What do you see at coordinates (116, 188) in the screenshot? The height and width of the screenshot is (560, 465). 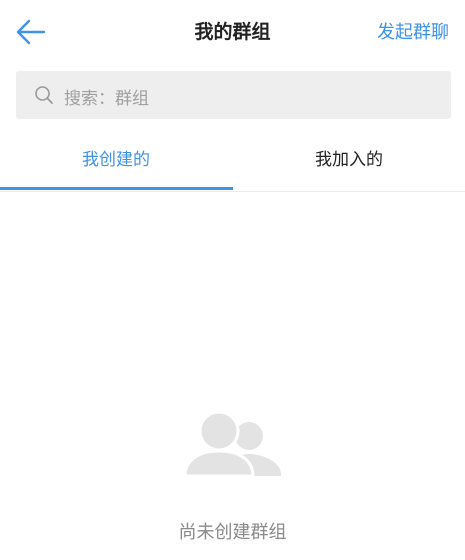 I see `active-tab-indicator` at bounding box center [116, 188].